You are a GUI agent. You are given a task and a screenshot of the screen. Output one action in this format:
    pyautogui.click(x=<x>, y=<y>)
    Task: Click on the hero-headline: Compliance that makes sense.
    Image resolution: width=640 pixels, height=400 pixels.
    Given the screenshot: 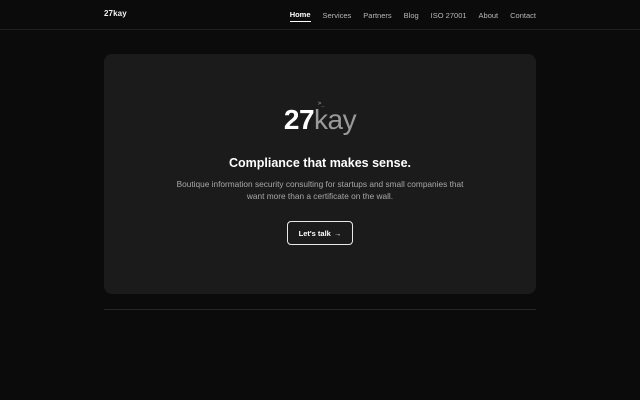 What is the action you would take?
    pyautogui.click(x=320, y=163)
    